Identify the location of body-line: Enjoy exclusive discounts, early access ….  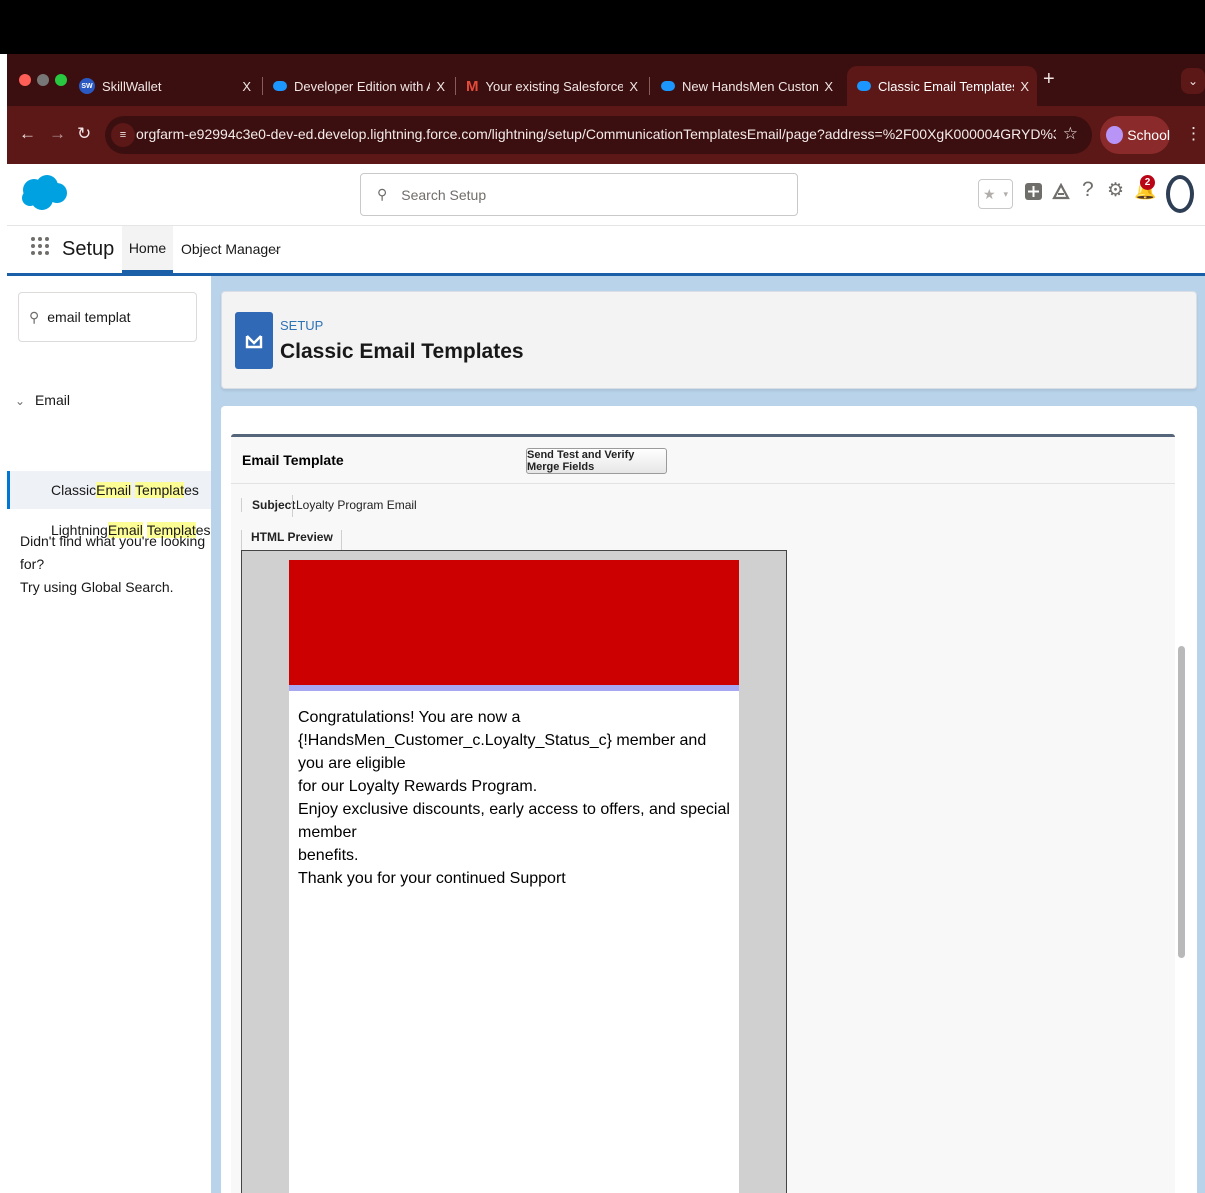
(514, 821).